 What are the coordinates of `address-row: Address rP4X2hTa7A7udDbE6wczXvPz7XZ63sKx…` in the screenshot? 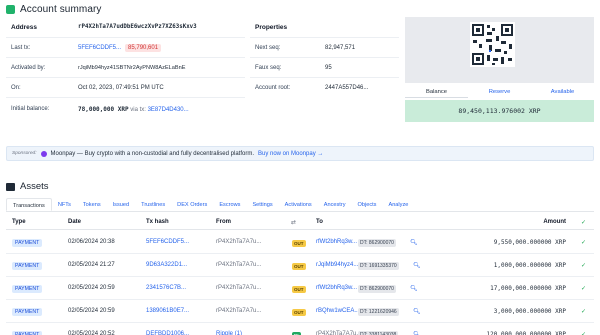 It's located at (125, 27).